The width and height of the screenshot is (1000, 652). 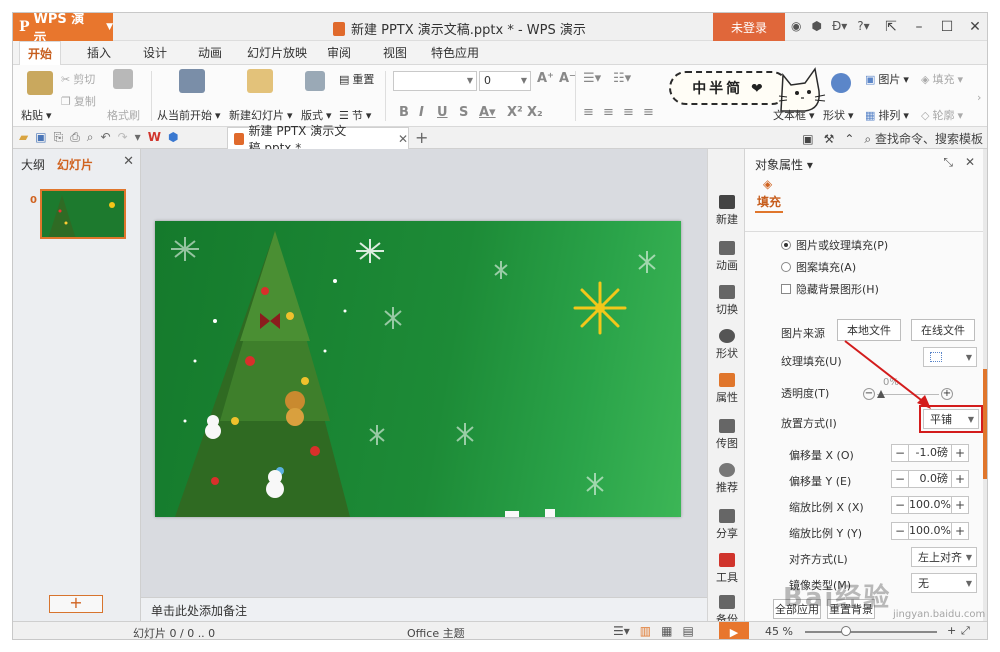 I want to click on panel-scrollbar, so click(x=985, y=385).